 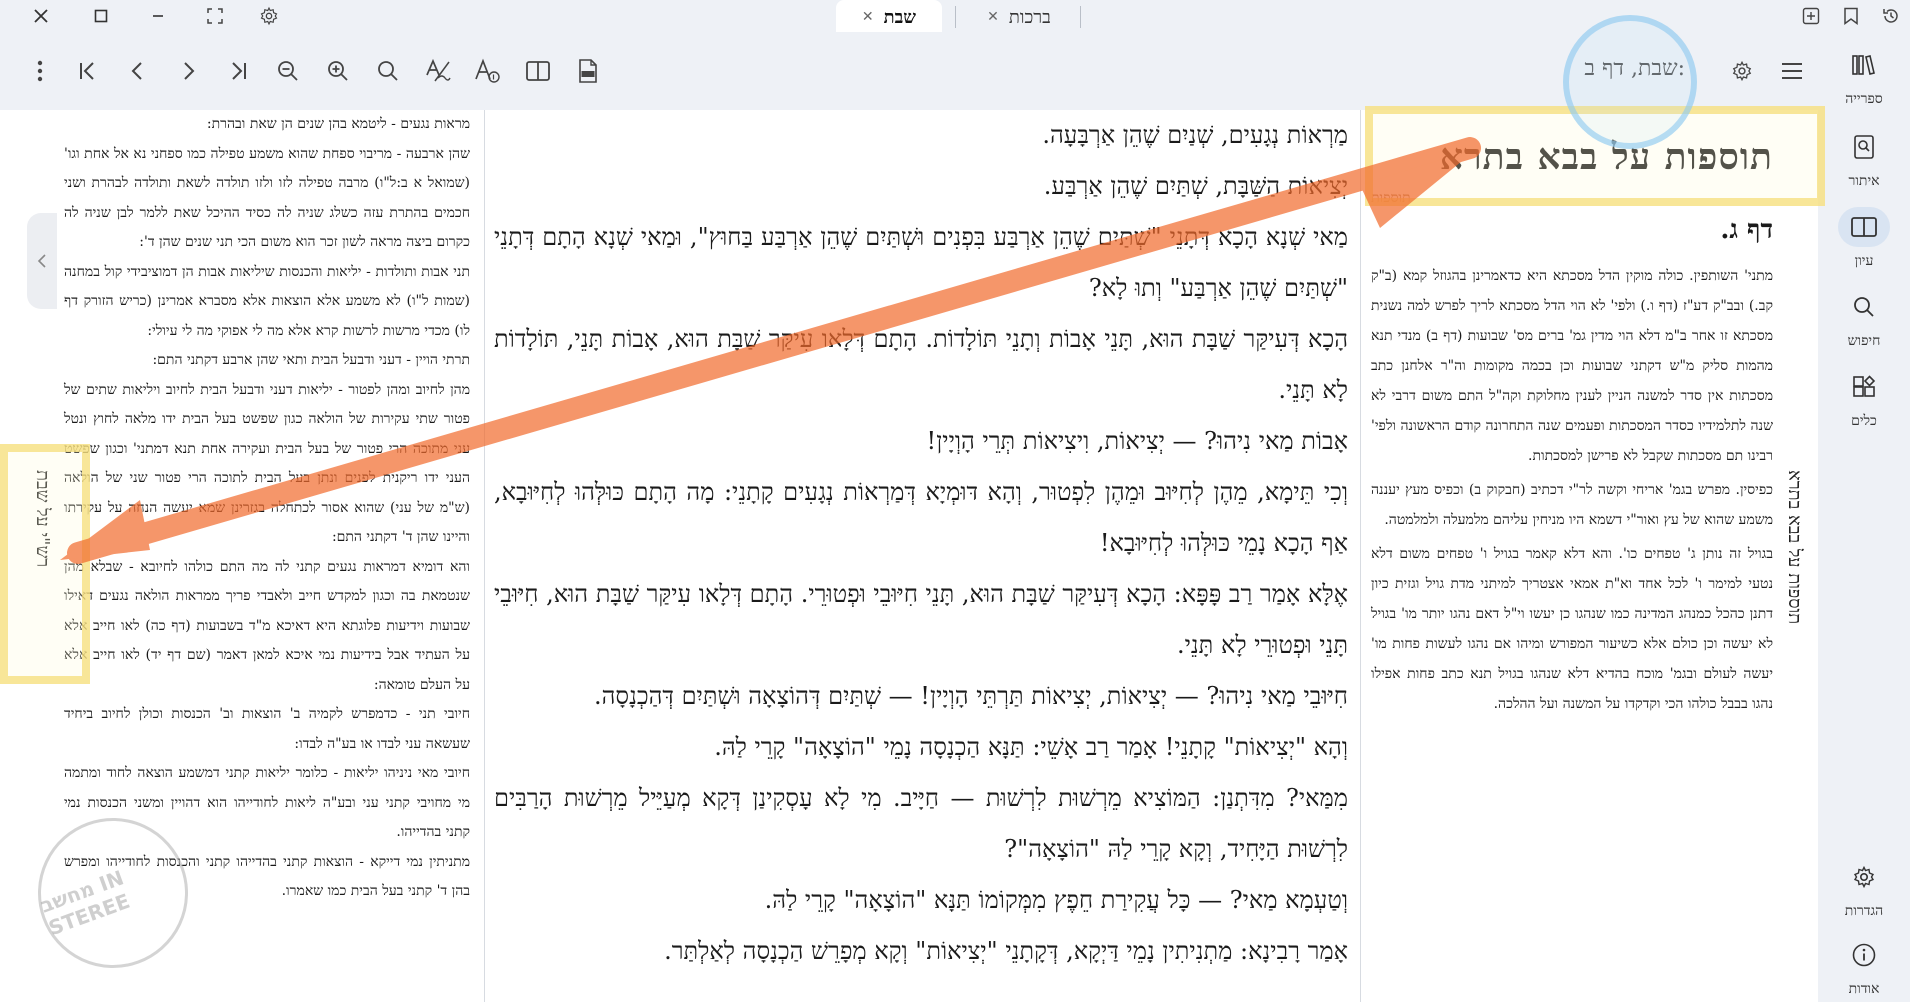 I want to click on chevron-right-icon, so click(x=189, y=71).